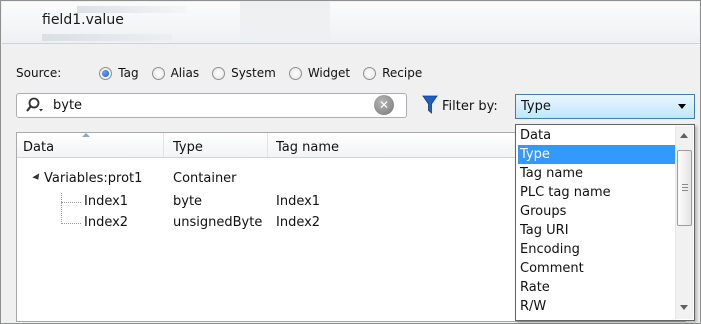 This screenshot has width=701, height=324. What do you see at coordinates (597, 192) in the screenshot?
I see `filter-option-plc-tag-name: PLC tag name` at bounding box center [597, 192].